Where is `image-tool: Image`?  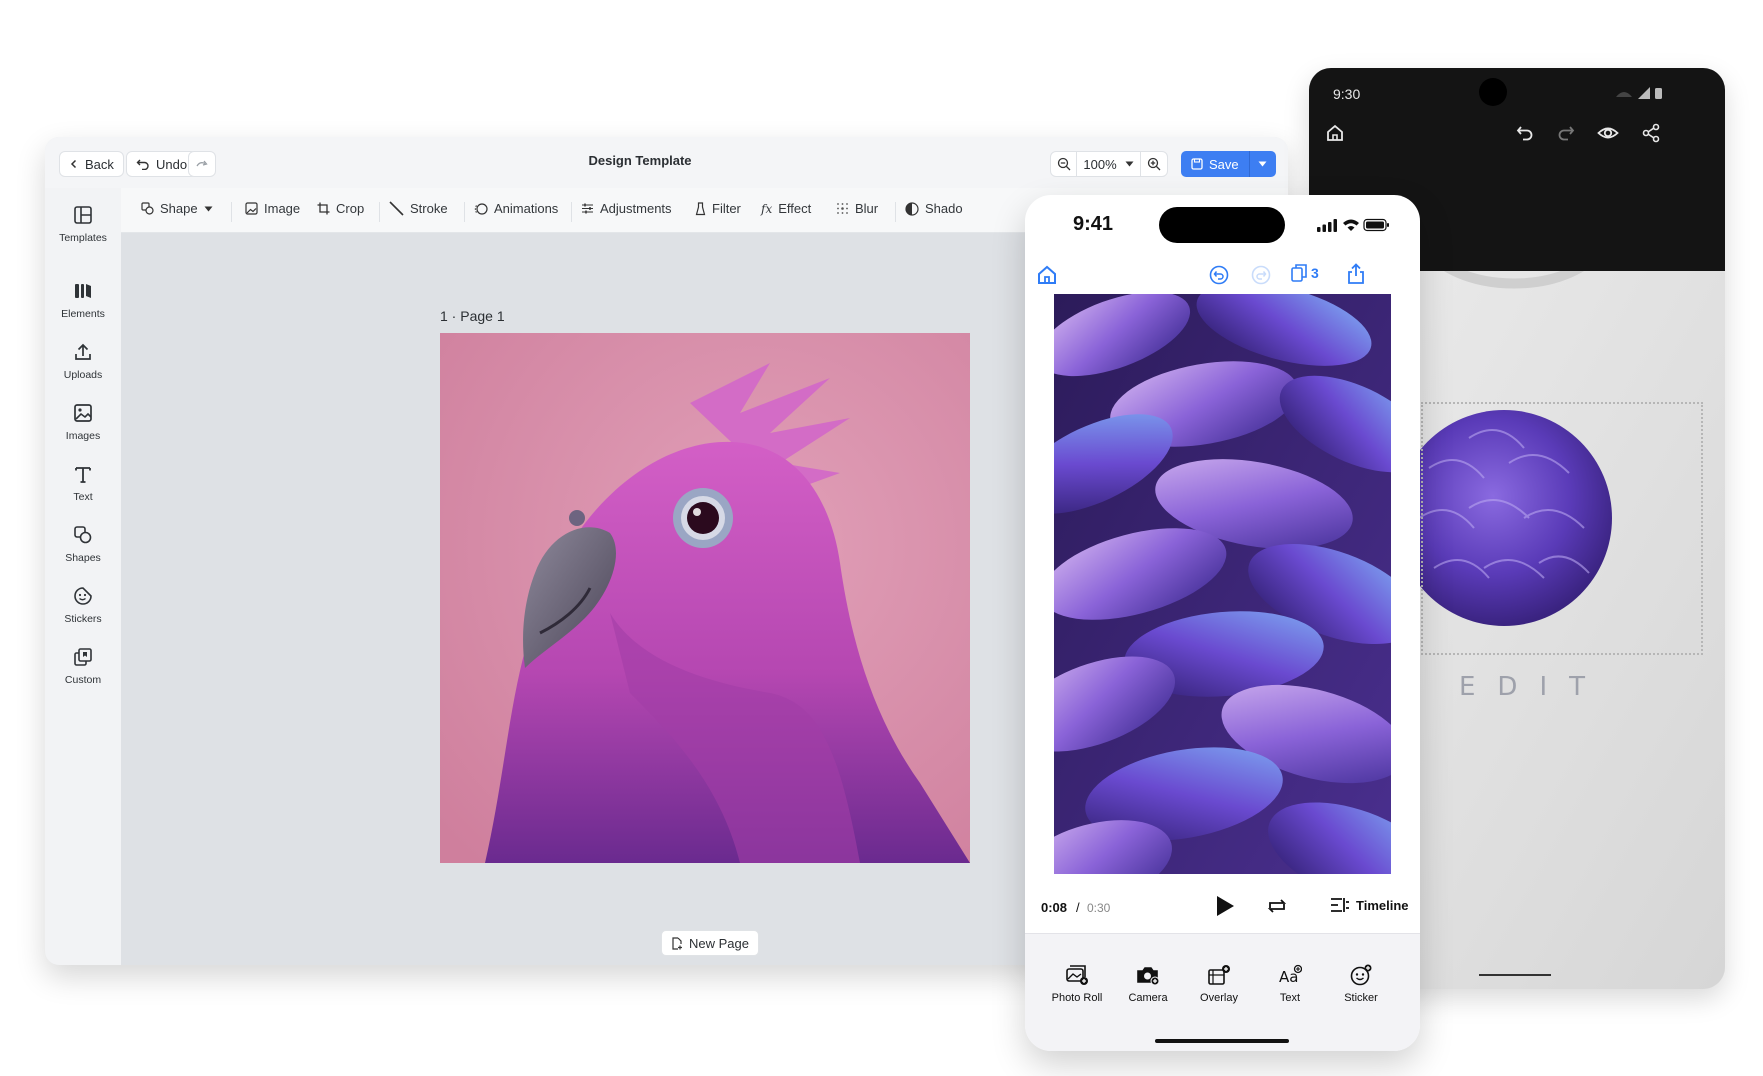
image-tool: Image is located at coordinates (272, 208).